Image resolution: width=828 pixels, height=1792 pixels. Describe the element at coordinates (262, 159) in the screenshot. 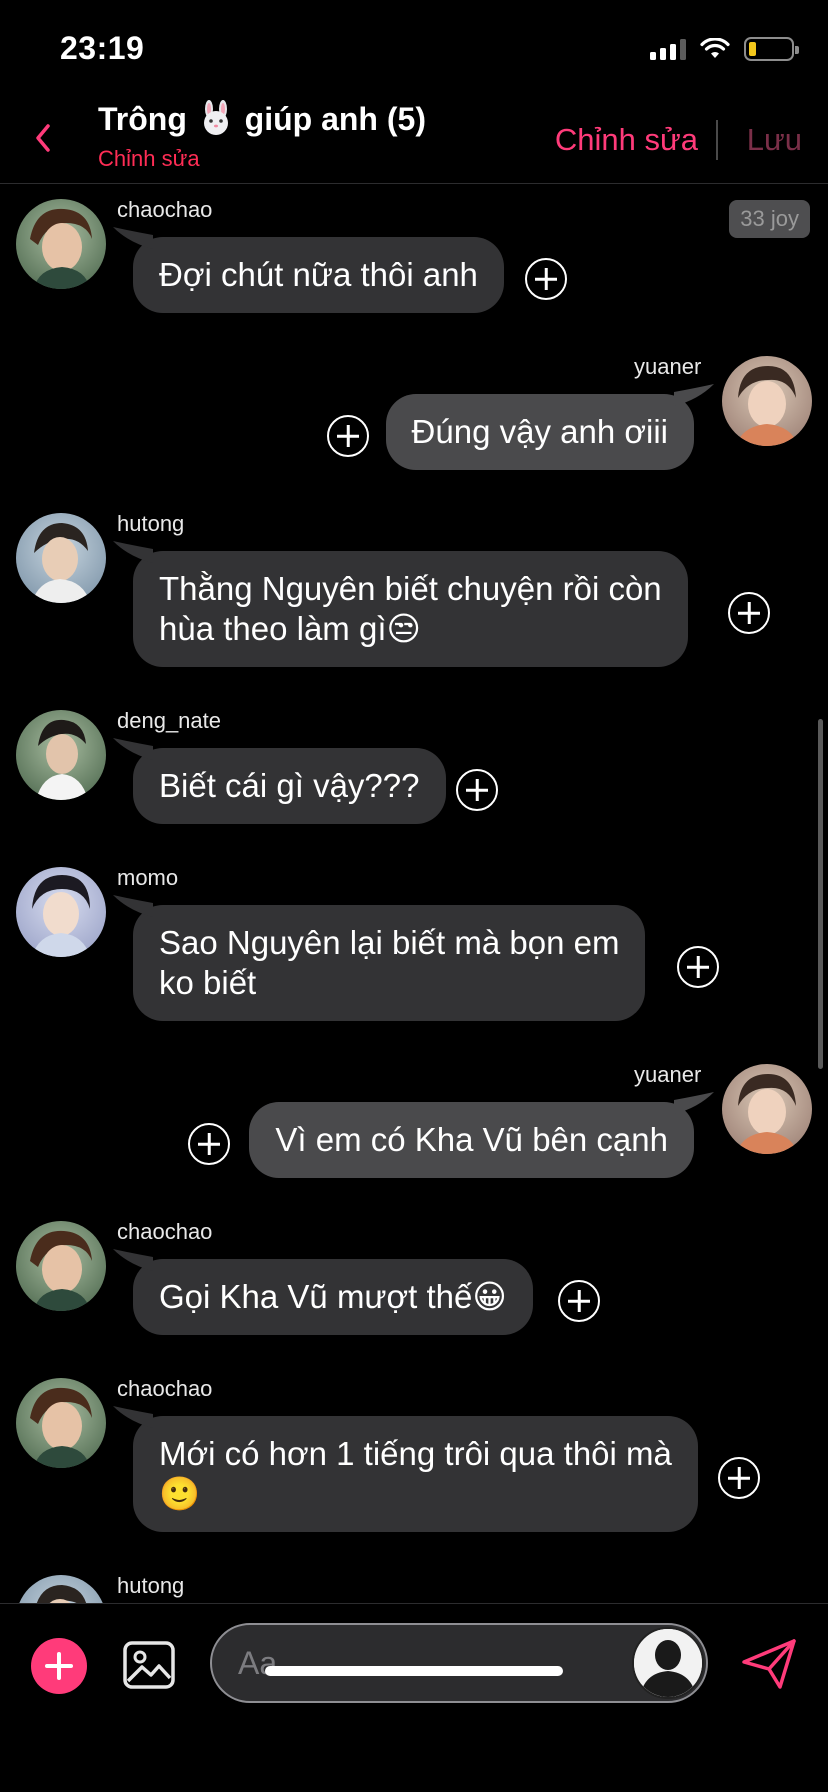

I see `chat-subtitle: Chỉnh sửa` at that location.